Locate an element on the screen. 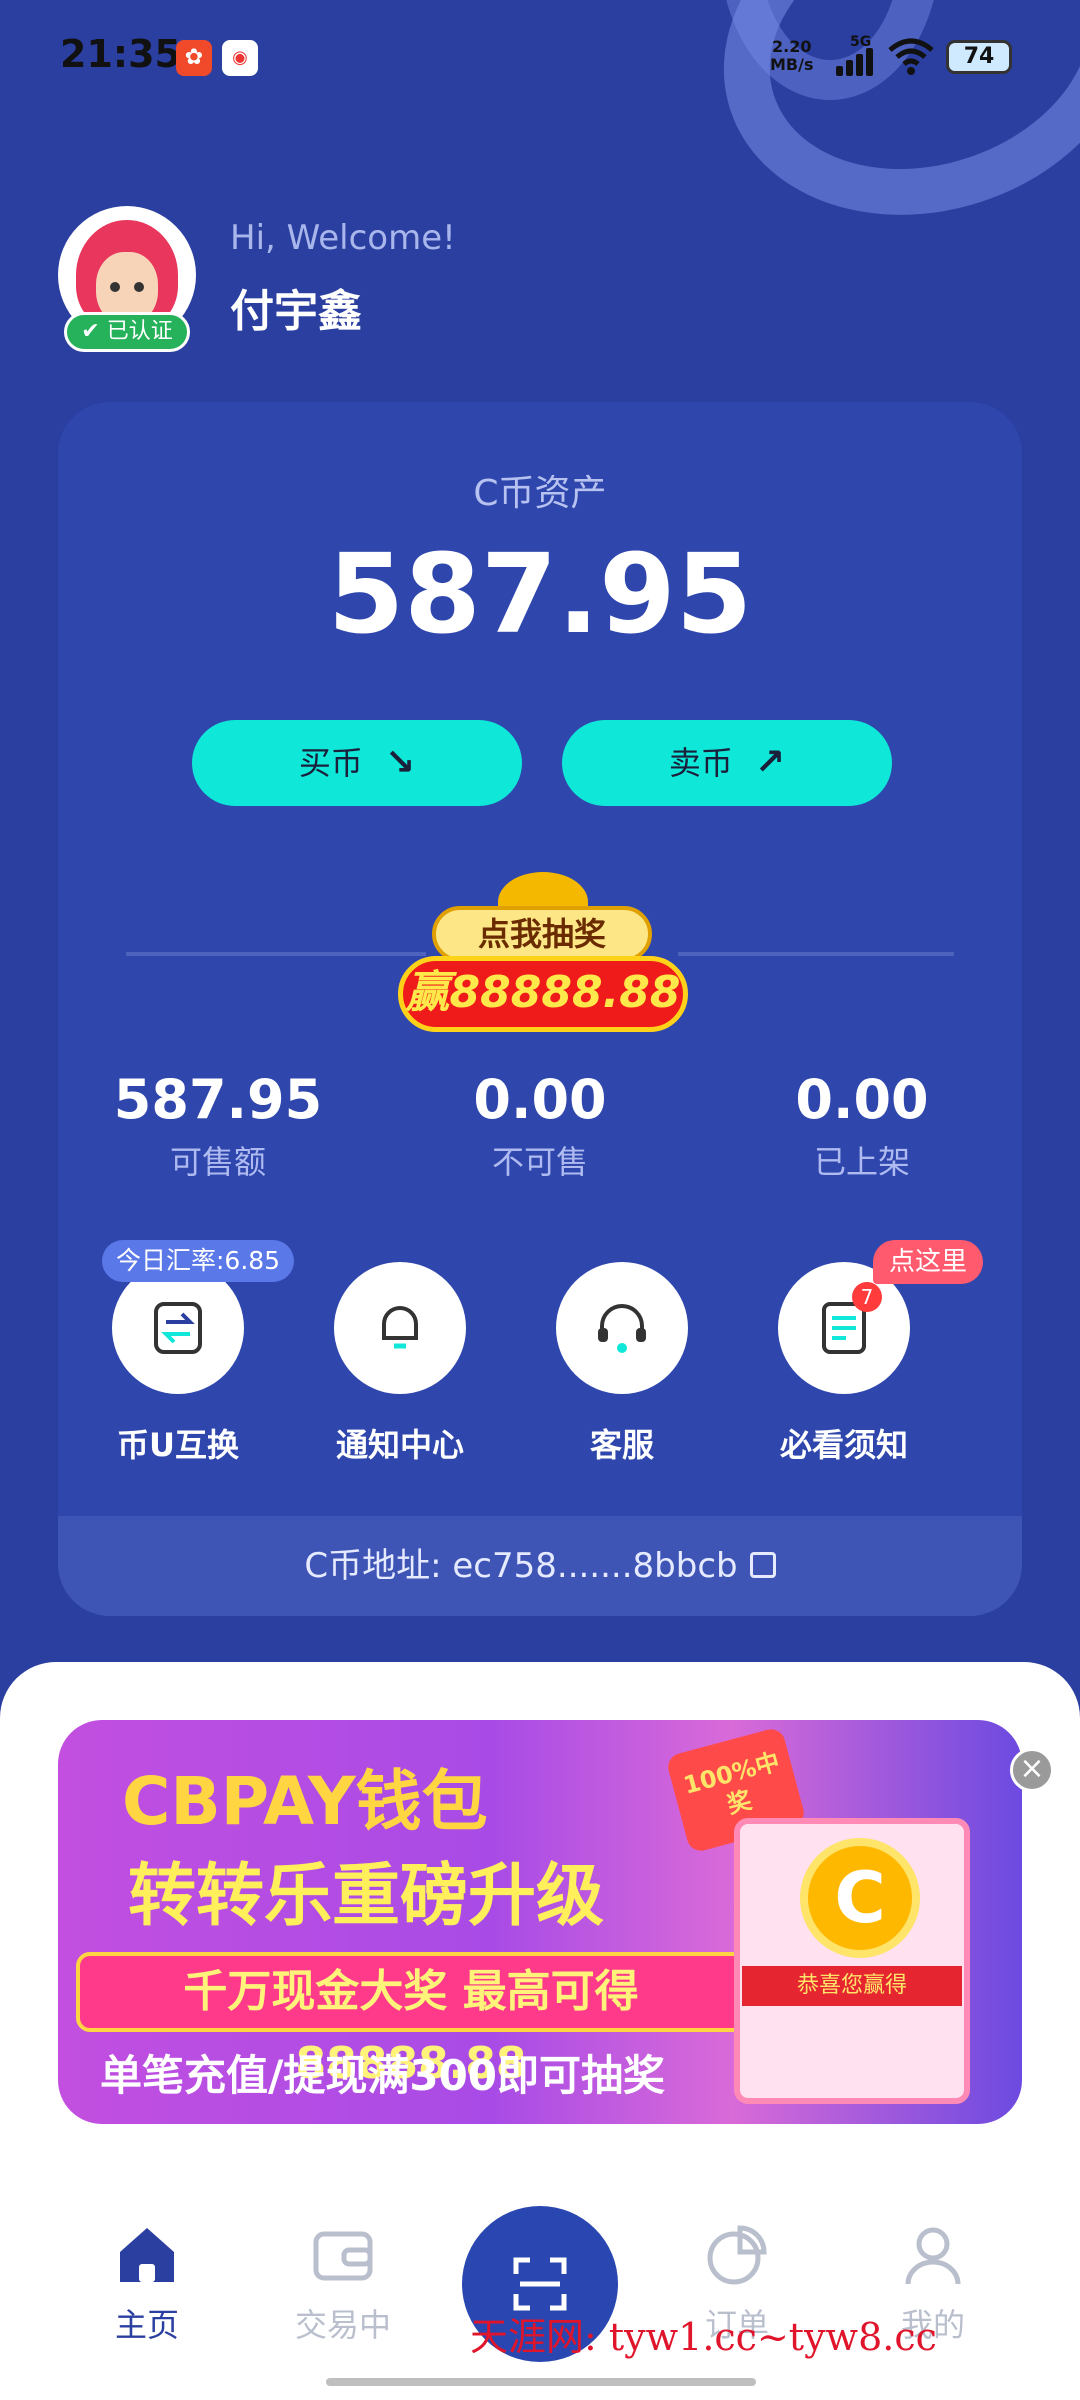  arrow-up-right-icon: ↗ is located at coordinates (770, 762).